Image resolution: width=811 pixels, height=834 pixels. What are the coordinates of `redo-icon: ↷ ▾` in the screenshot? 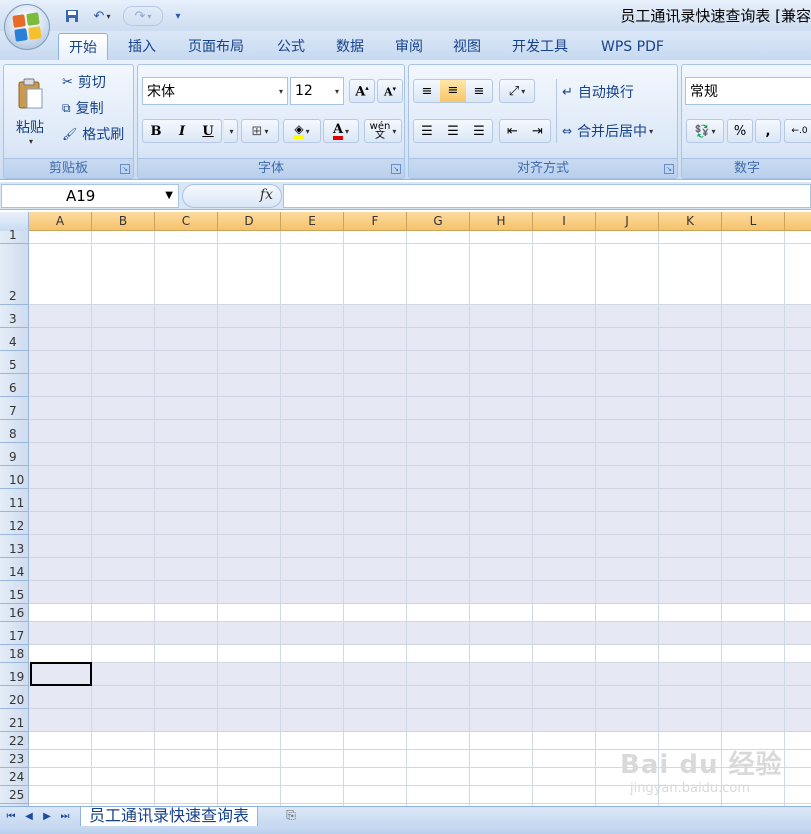 It's located at (143, 16).